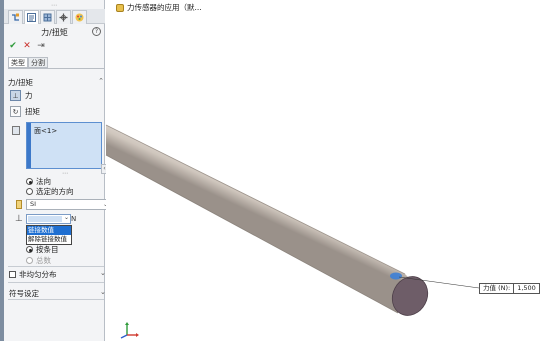  What do you see at coordinates (396, 276) in the screenshot?
I see `force-marker-icon` at bounding box center [396, 276].